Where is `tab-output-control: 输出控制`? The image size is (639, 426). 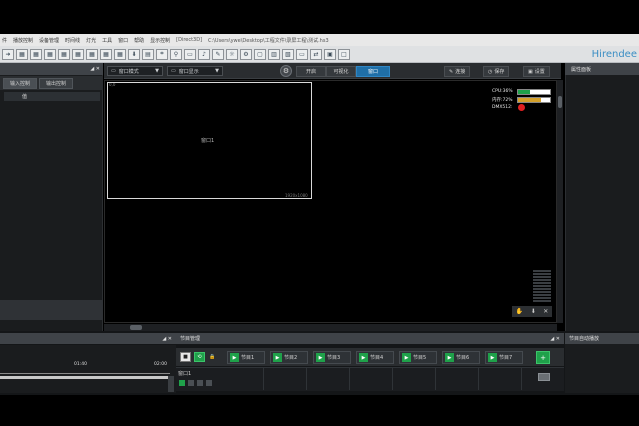 tab-output-control: 输出控制 is located at coordinates (56, 83).